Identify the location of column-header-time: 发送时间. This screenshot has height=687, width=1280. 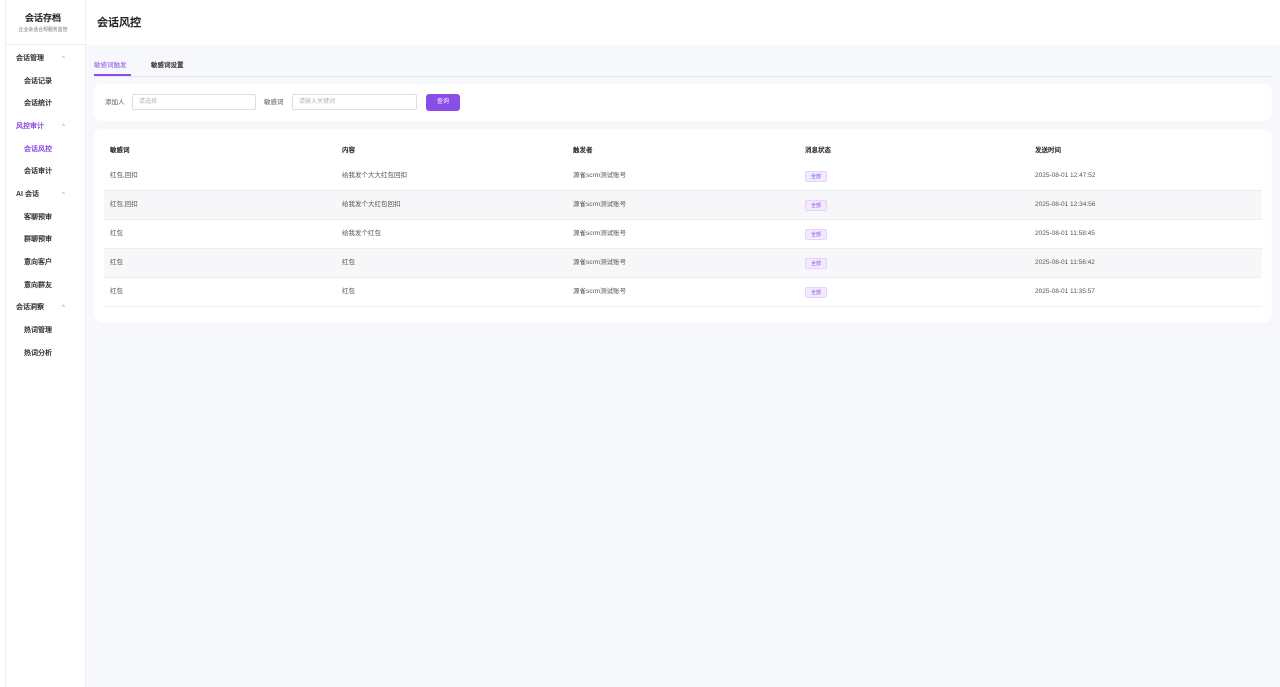
(1048, 150).